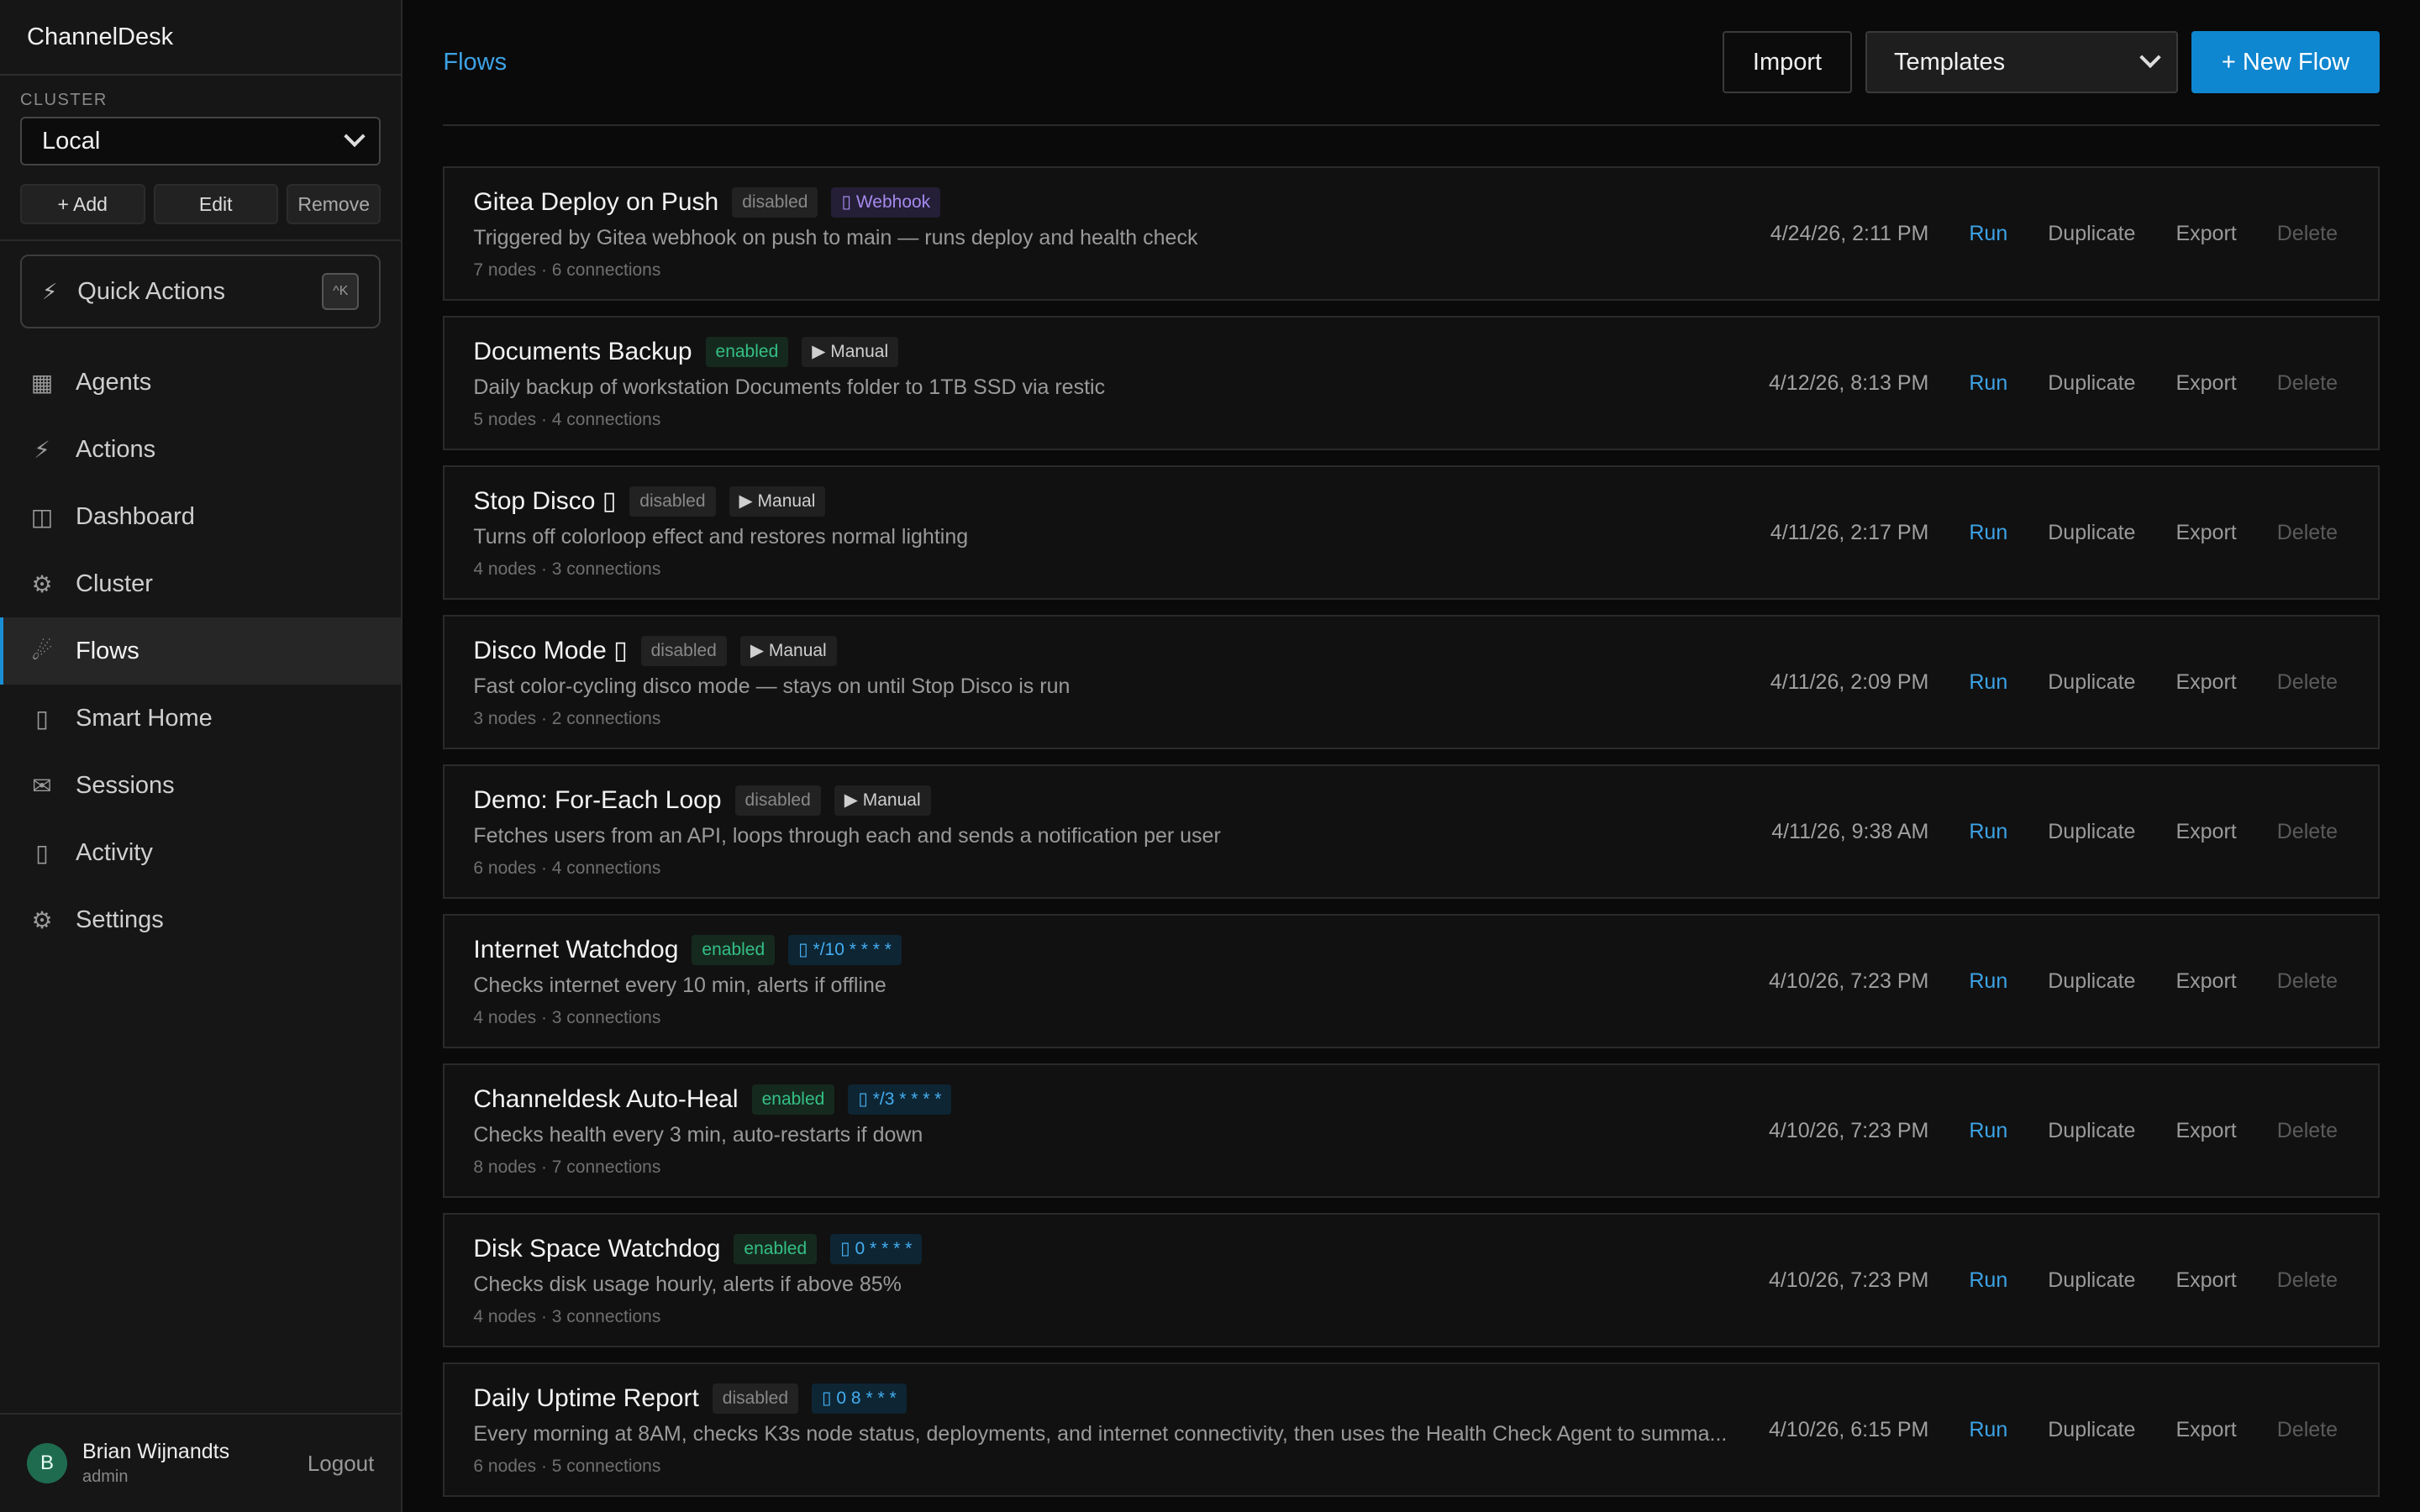 This screenshot has height=1512, width=2420. What do you see at coordinates (201, 651) in the screenshot?
I see `sidebar-item-flows: ☄ Flows` at bounding box center [201, 651].